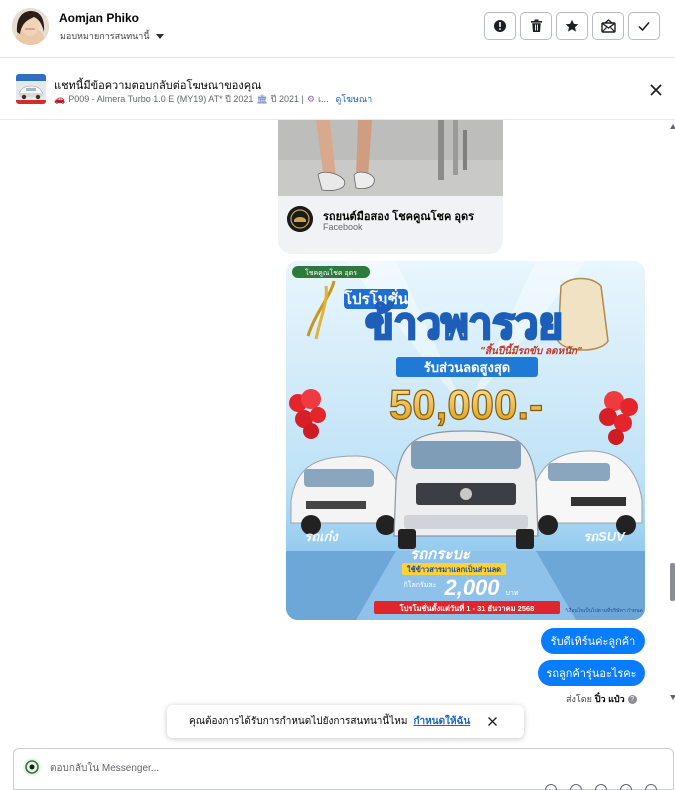  Describe the element at coordinates (310, 98) in the screenshot. I see `gear-icon: ⚙` at that location.